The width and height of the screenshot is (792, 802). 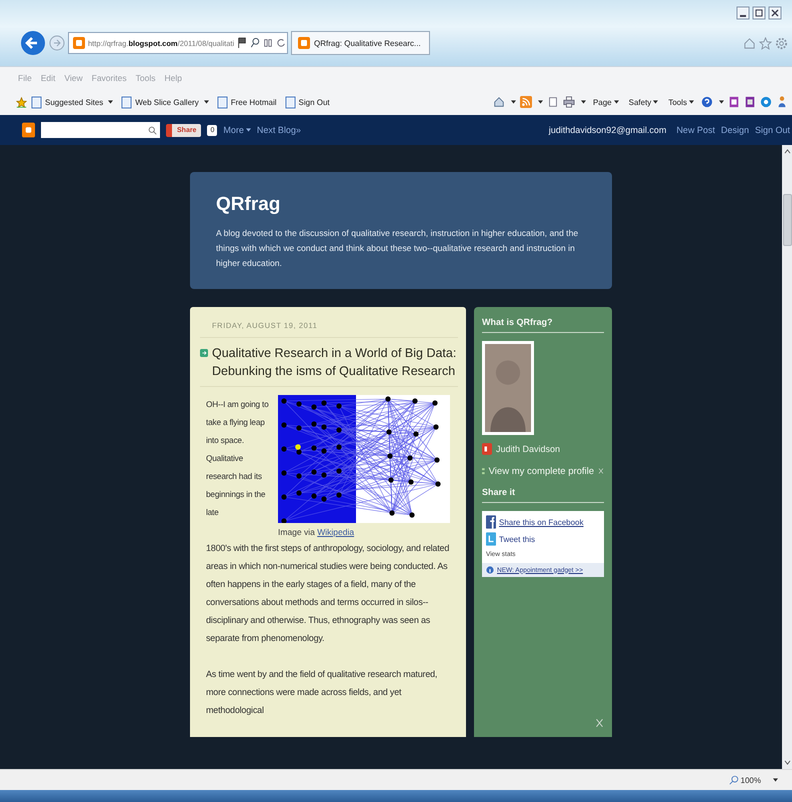 I want to click on blog-logo-icon, so click(x=28, y=130).